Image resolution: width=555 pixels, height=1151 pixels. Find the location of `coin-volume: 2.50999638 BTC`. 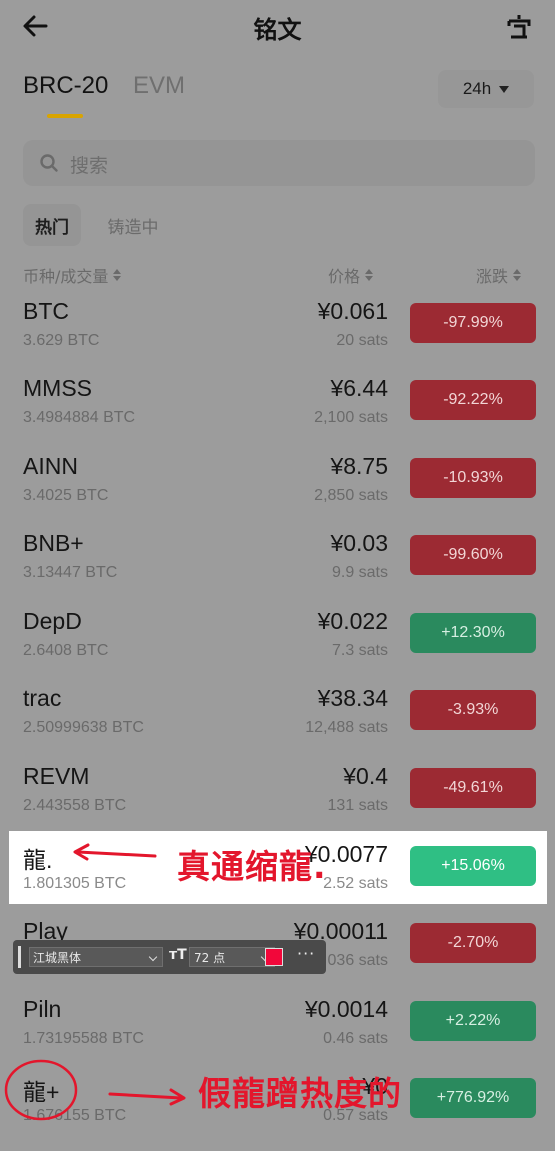

coin-volume: 2.50999638 BTC is located at coordinates (83, 727).